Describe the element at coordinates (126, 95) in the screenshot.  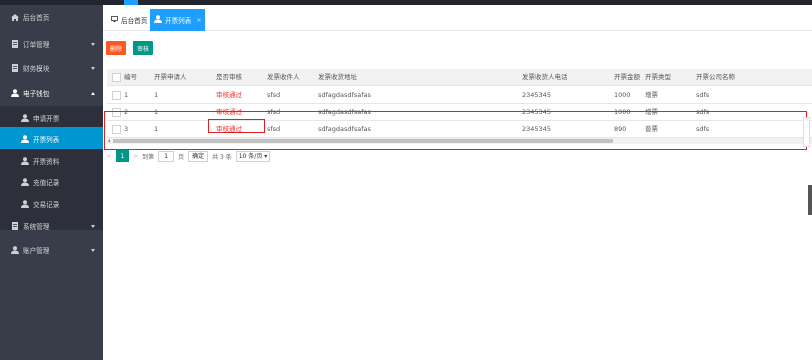
I see `cell-id: 1` at that location.